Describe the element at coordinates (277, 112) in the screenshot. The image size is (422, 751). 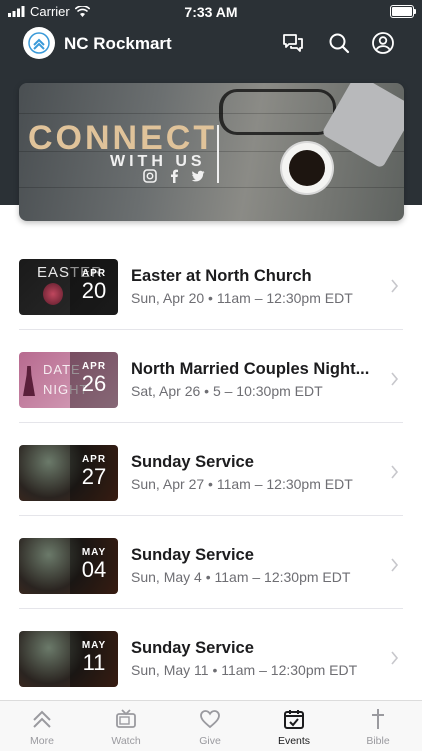
I see `glasses-graphic` at that location.